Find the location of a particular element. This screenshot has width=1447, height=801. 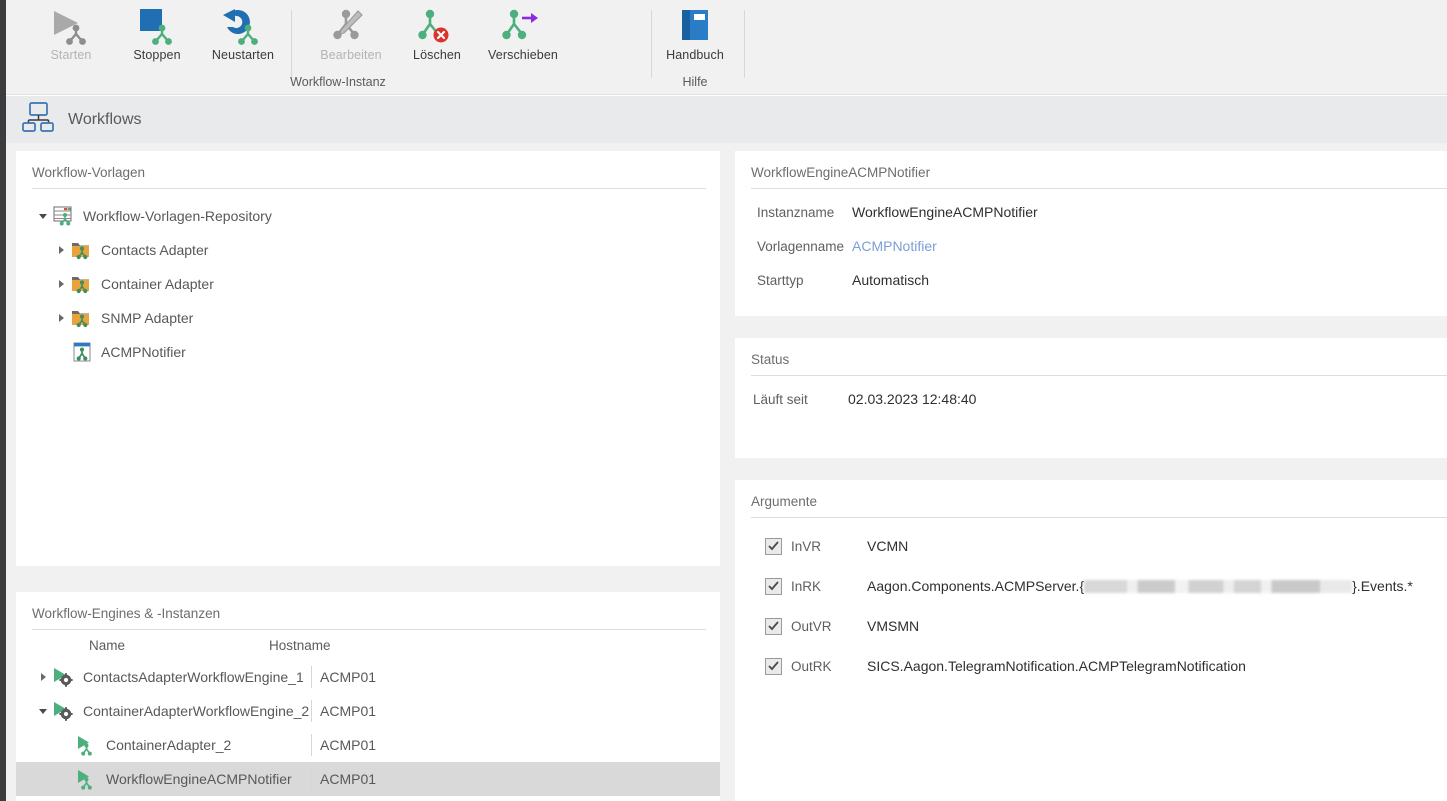

delete-button-label: Löschen is located at coordinates (437, 55).